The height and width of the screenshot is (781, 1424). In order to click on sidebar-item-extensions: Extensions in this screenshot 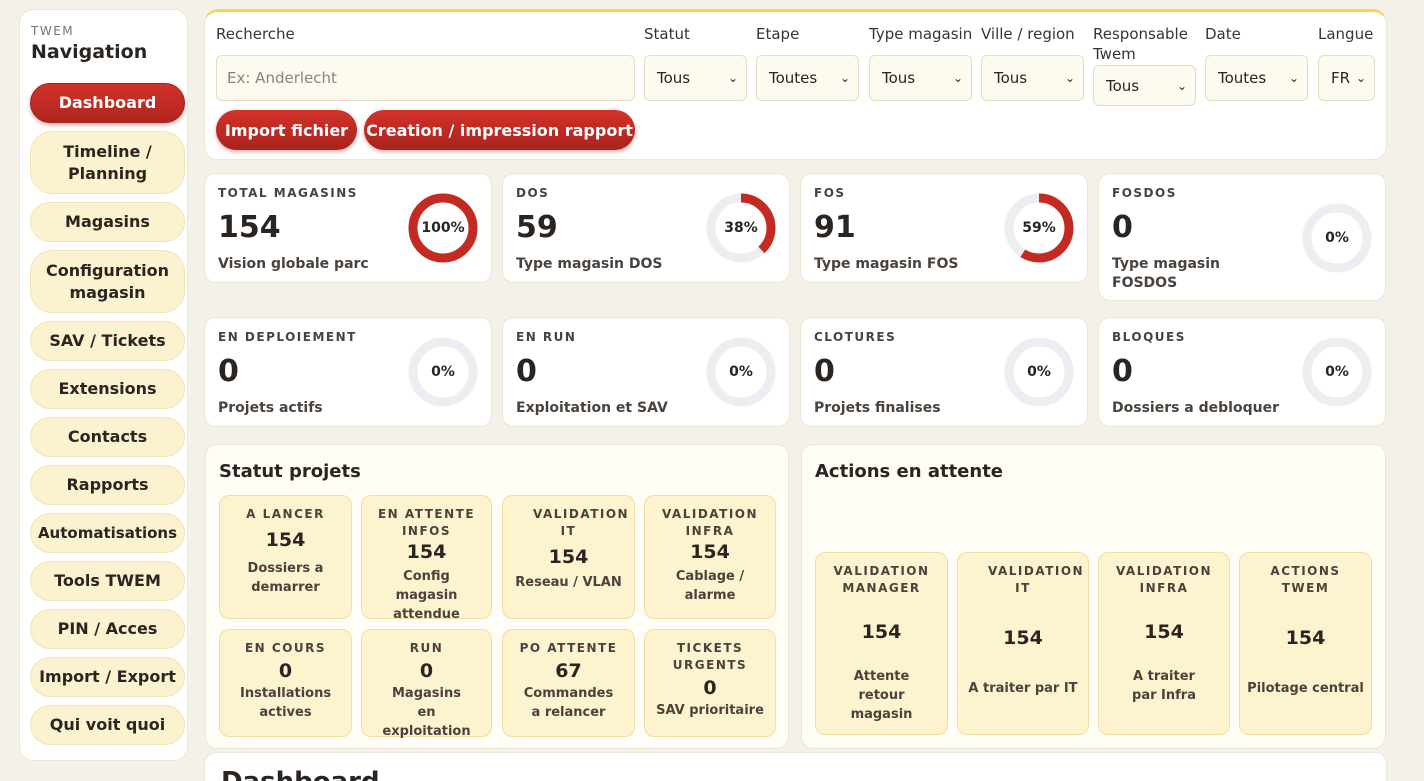, I will do `click(107, 389)`.